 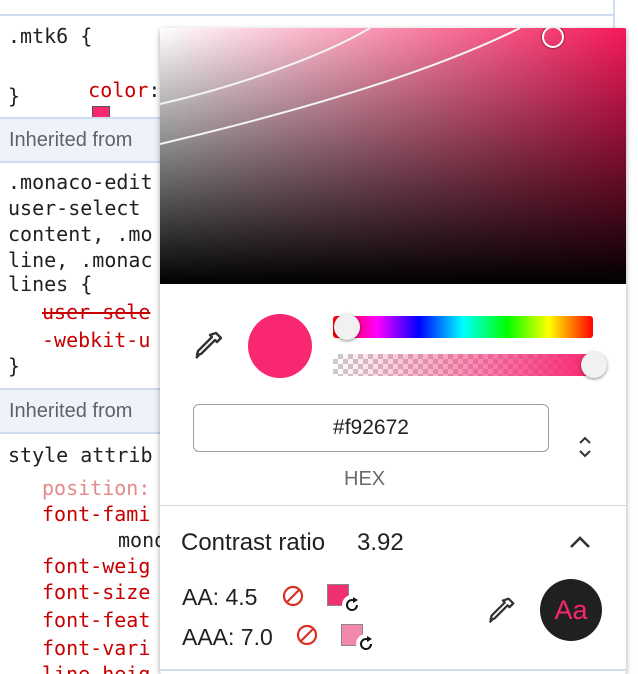 I want to click on selector-line: .monaco-edit, so click(x=80, y=182).